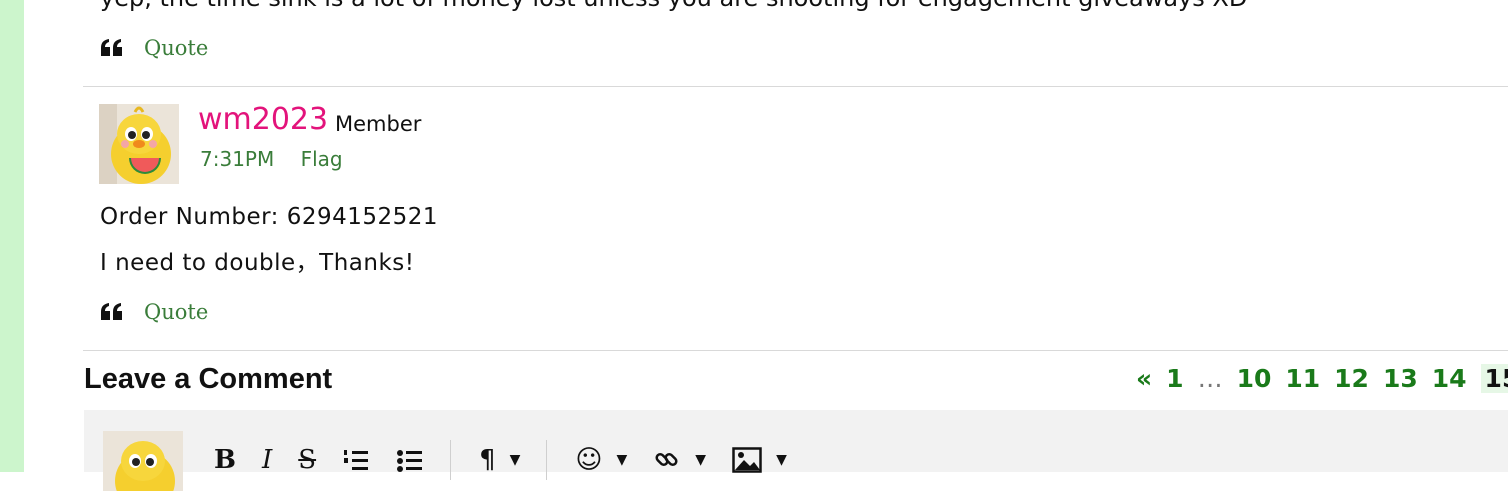  I want to click on bold-button: B, so click(225, 460).